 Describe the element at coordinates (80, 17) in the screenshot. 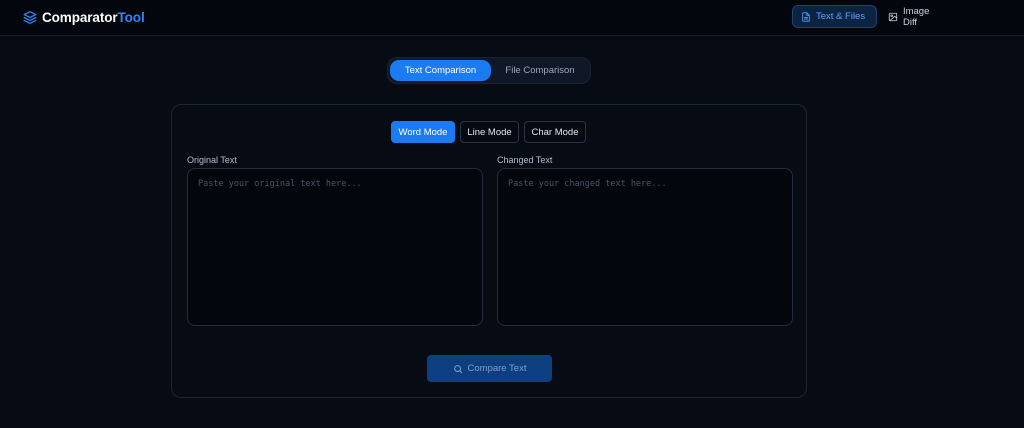

I see `brand-name: Comparator` at that location.